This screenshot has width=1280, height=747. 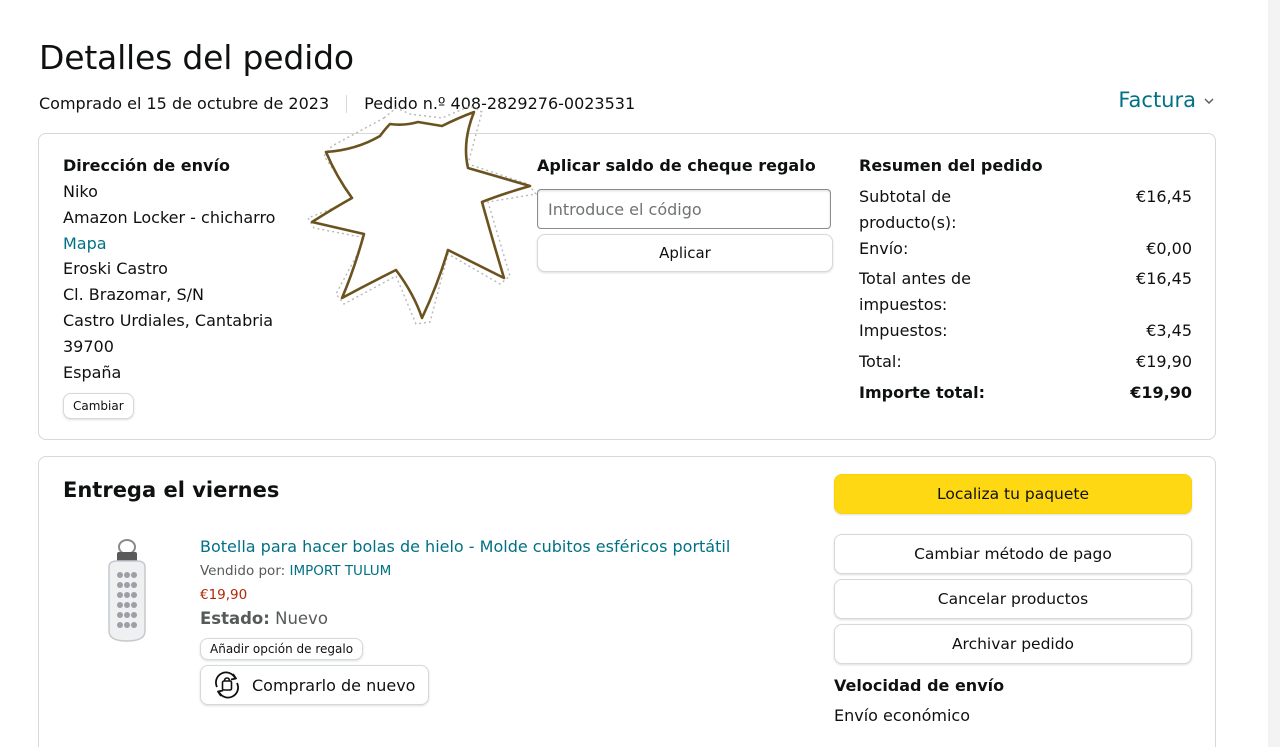 What do you see at coordinates (184, 103) in the screenshot?
I see `purchase-date: Comprado el 15 de octubre de 2023` at bounding box center [184, 103].